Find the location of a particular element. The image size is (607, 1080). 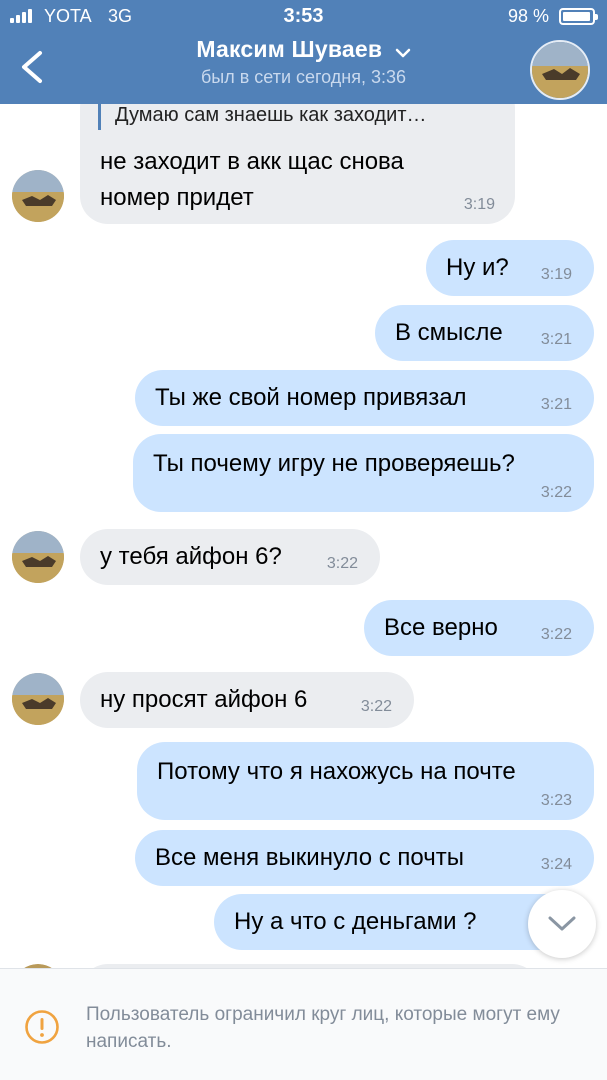

message-time: 3:23 is located at coordinates (556, 800).